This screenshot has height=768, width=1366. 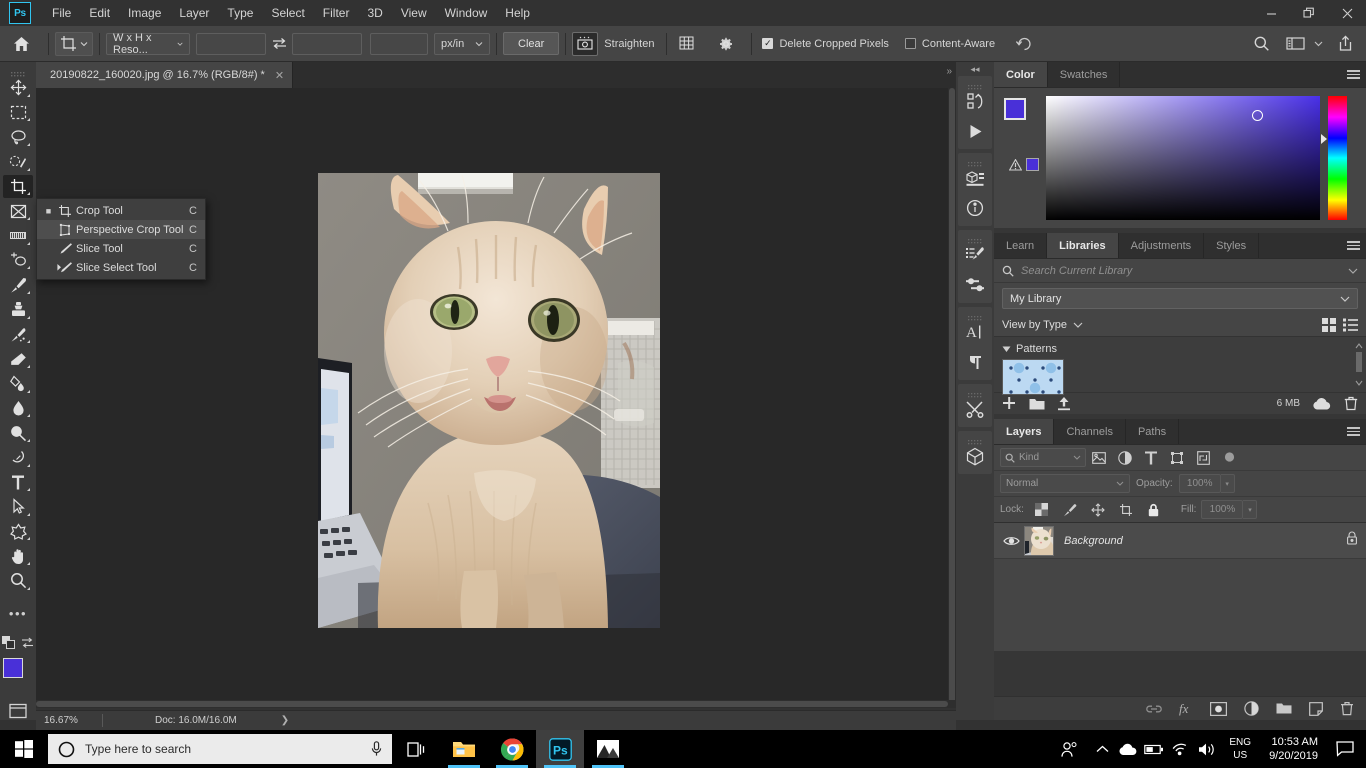 What do you see at coordinates (376, 749) in the screenshot?
I see `microphone-icon` at bounding box center [376, 749].